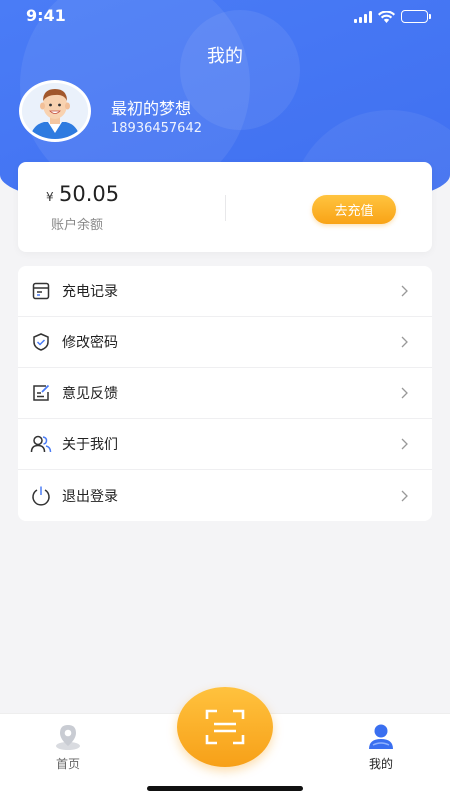 This screenshot has width=450, height=800. I want to click on avatar-face-icon, so click(55, 111).